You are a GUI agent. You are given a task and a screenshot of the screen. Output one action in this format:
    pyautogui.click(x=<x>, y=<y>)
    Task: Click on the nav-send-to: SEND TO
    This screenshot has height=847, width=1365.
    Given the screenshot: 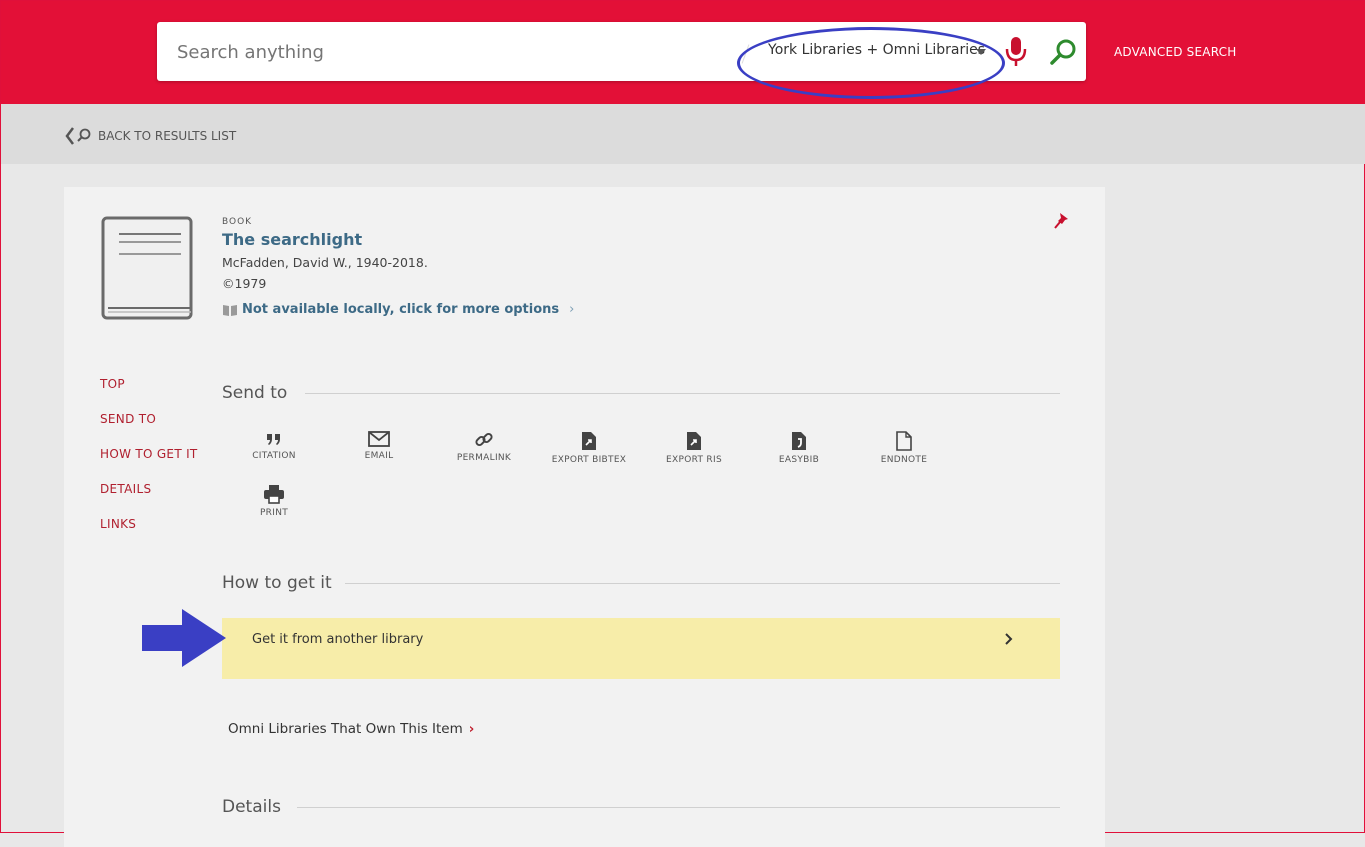 What is the action you would take?
    pyautogui.click(x=149, y=419)
    